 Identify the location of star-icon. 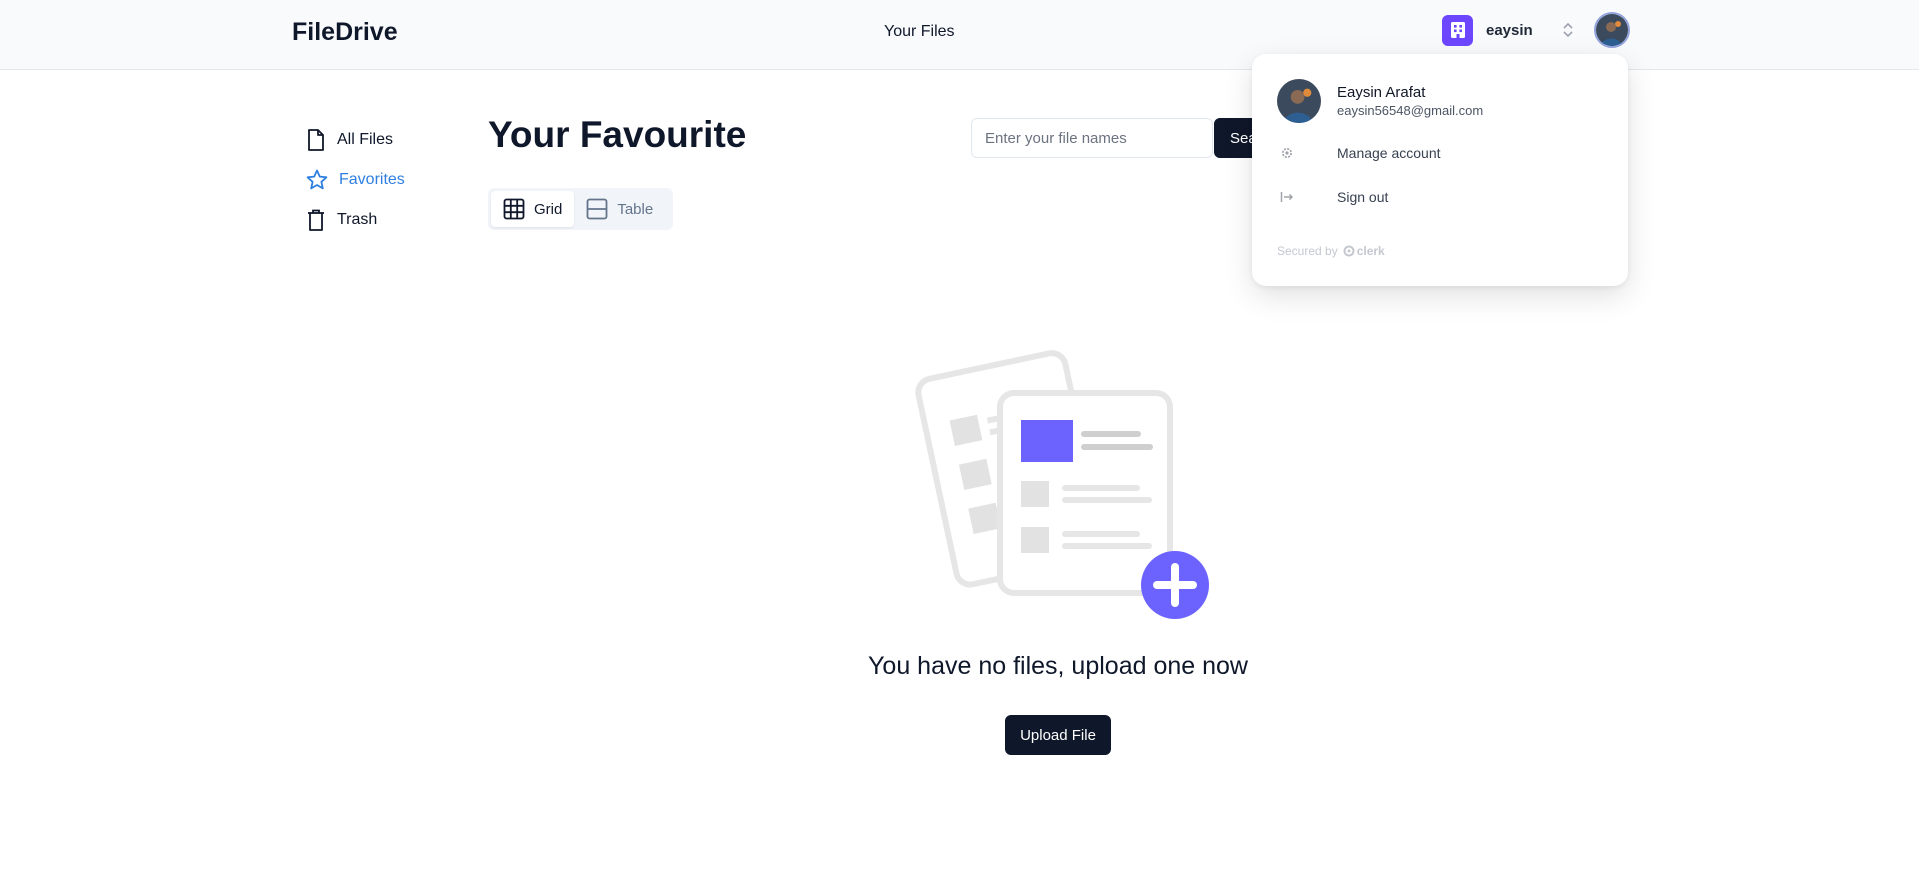
(317, 179).